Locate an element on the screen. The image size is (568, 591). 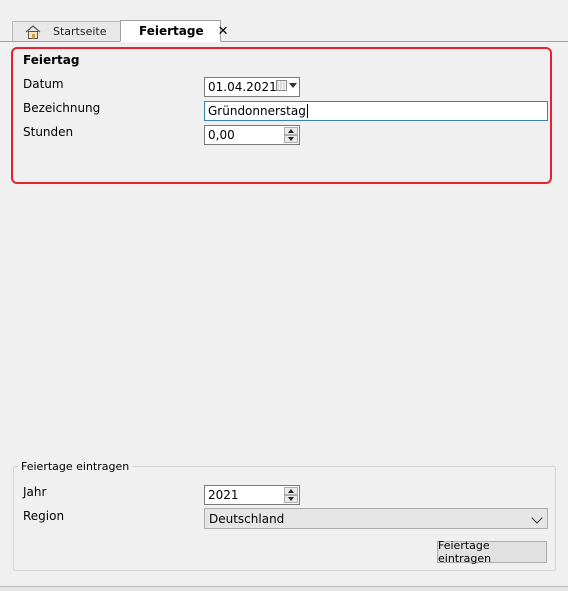
home-icon is located at coordinates (33, 31).